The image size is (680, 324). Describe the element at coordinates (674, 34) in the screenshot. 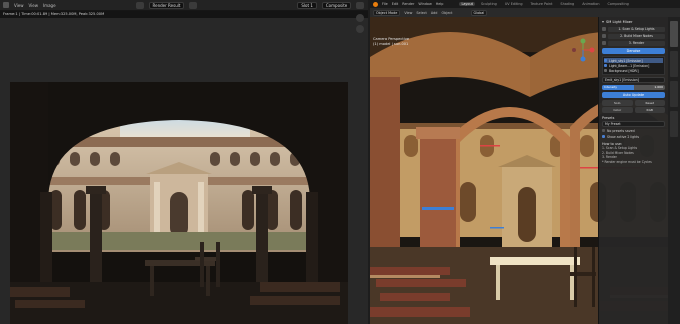

I see `tab-light-mixer` at that location.